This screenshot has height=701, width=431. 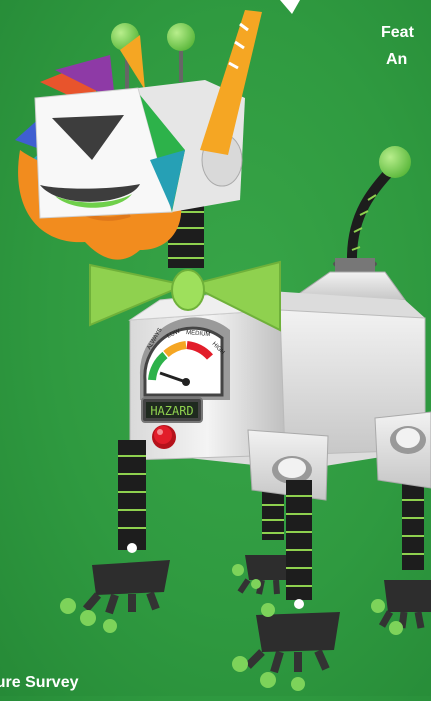 I want to click on hazard-display: HAZARD, so click(x=172, y=410).